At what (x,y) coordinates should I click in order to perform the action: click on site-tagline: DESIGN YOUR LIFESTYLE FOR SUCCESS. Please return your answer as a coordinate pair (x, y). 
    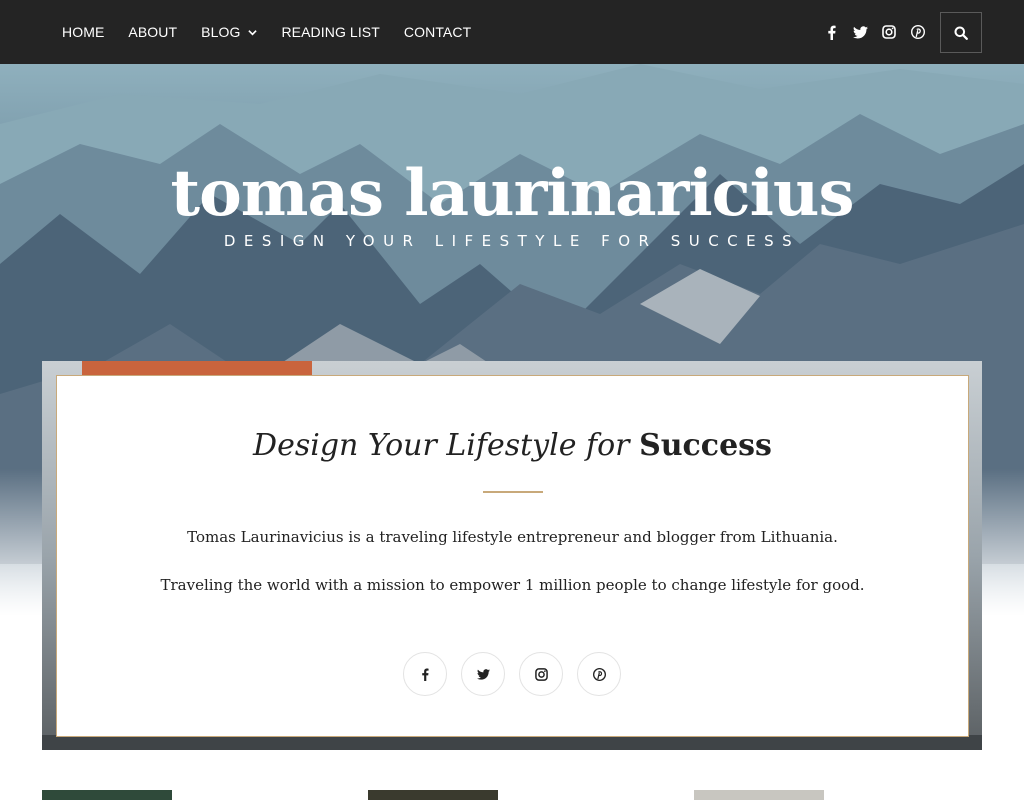
    Looking at the image, I should click on (512, 241).